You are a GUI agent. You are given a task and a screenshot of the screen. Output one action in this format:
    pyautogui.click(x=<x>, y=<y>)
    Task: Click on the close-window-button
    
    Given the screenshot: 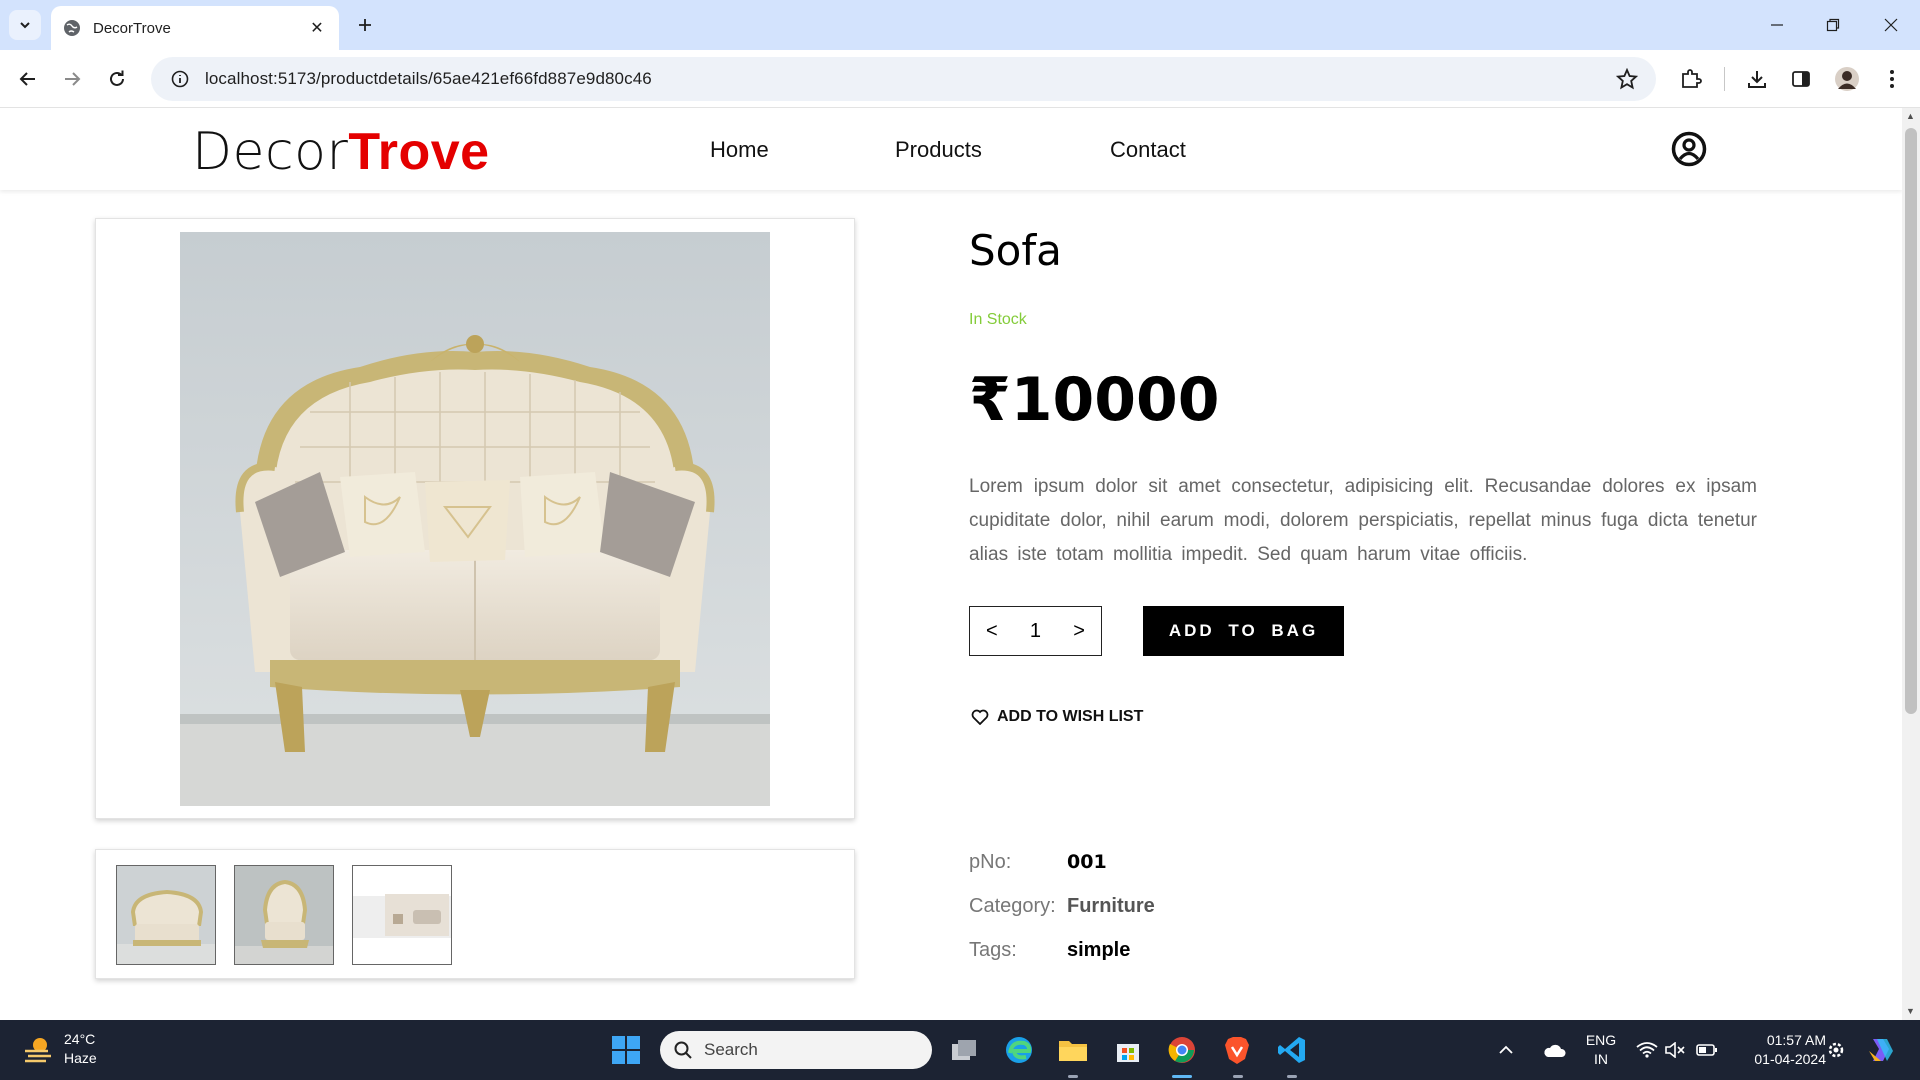 What is the action you would take?
    pyautogui.click(x=1891, y=25)
    